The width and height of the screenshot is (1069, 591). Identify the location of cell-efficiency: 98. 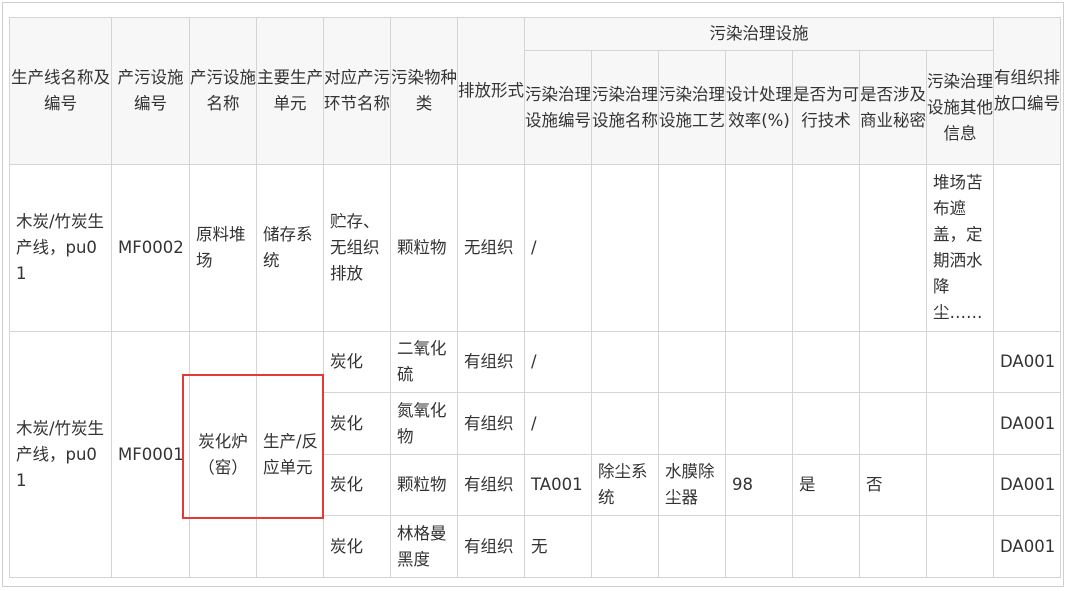
(759, 485).